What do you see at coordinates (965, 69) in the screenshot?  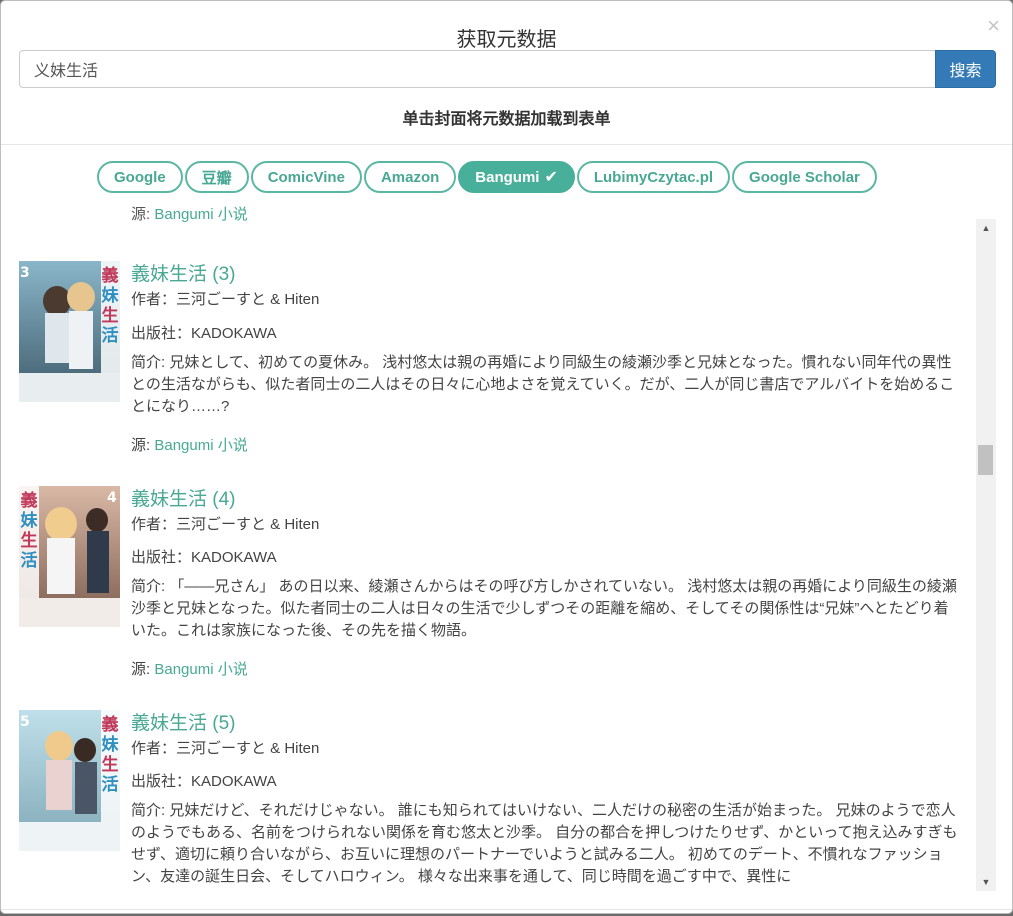 I see `search-button: 搜索` at bounding box center [965, 69].